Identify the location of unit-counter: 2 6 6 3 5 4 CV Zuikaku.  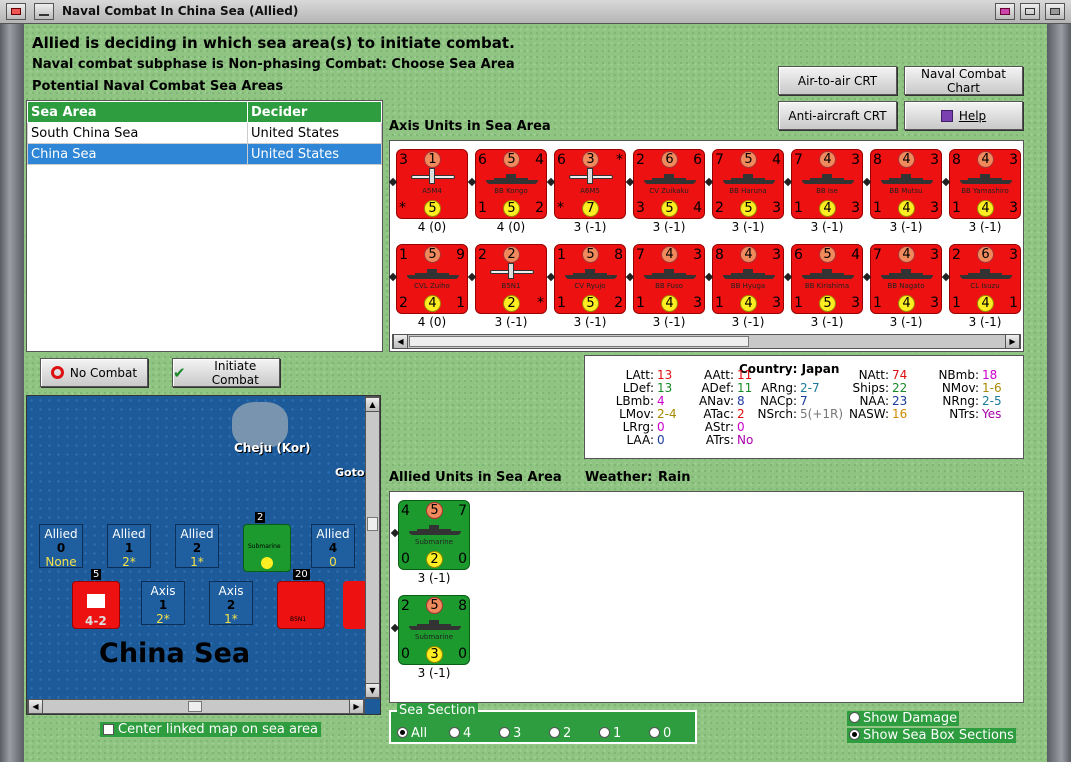
(669, 184).